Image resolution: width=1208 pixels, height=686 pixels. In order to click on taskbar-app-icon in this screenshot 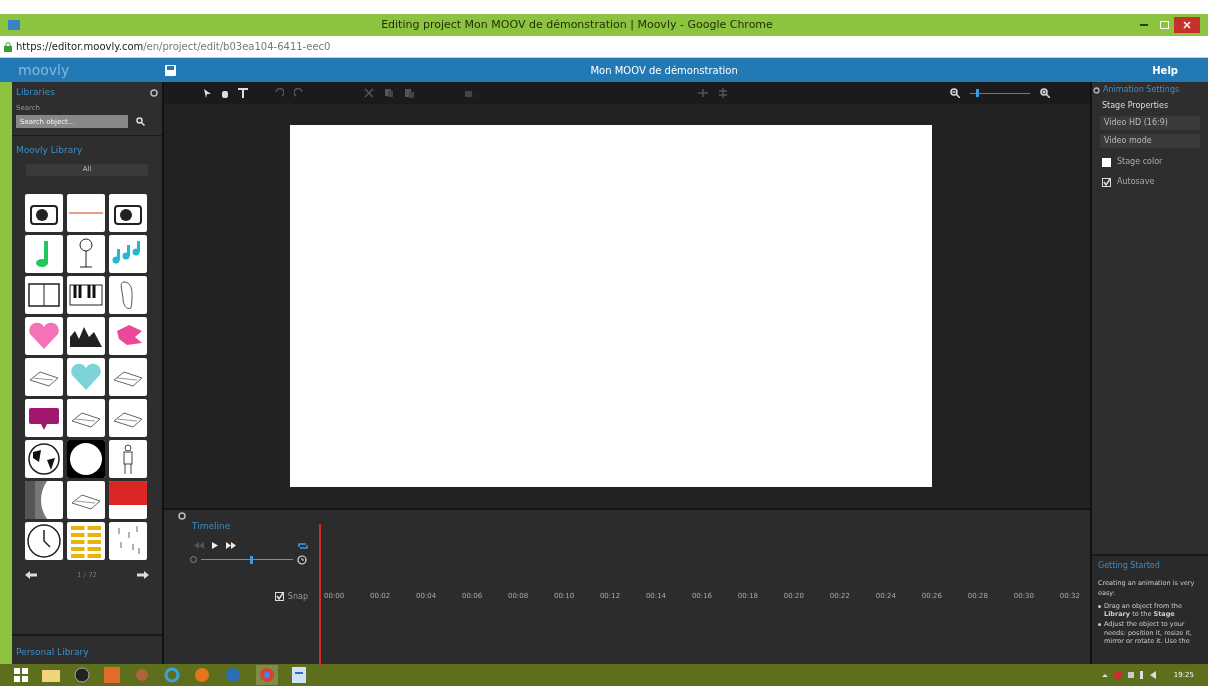, I will do `click(82, 675)`.